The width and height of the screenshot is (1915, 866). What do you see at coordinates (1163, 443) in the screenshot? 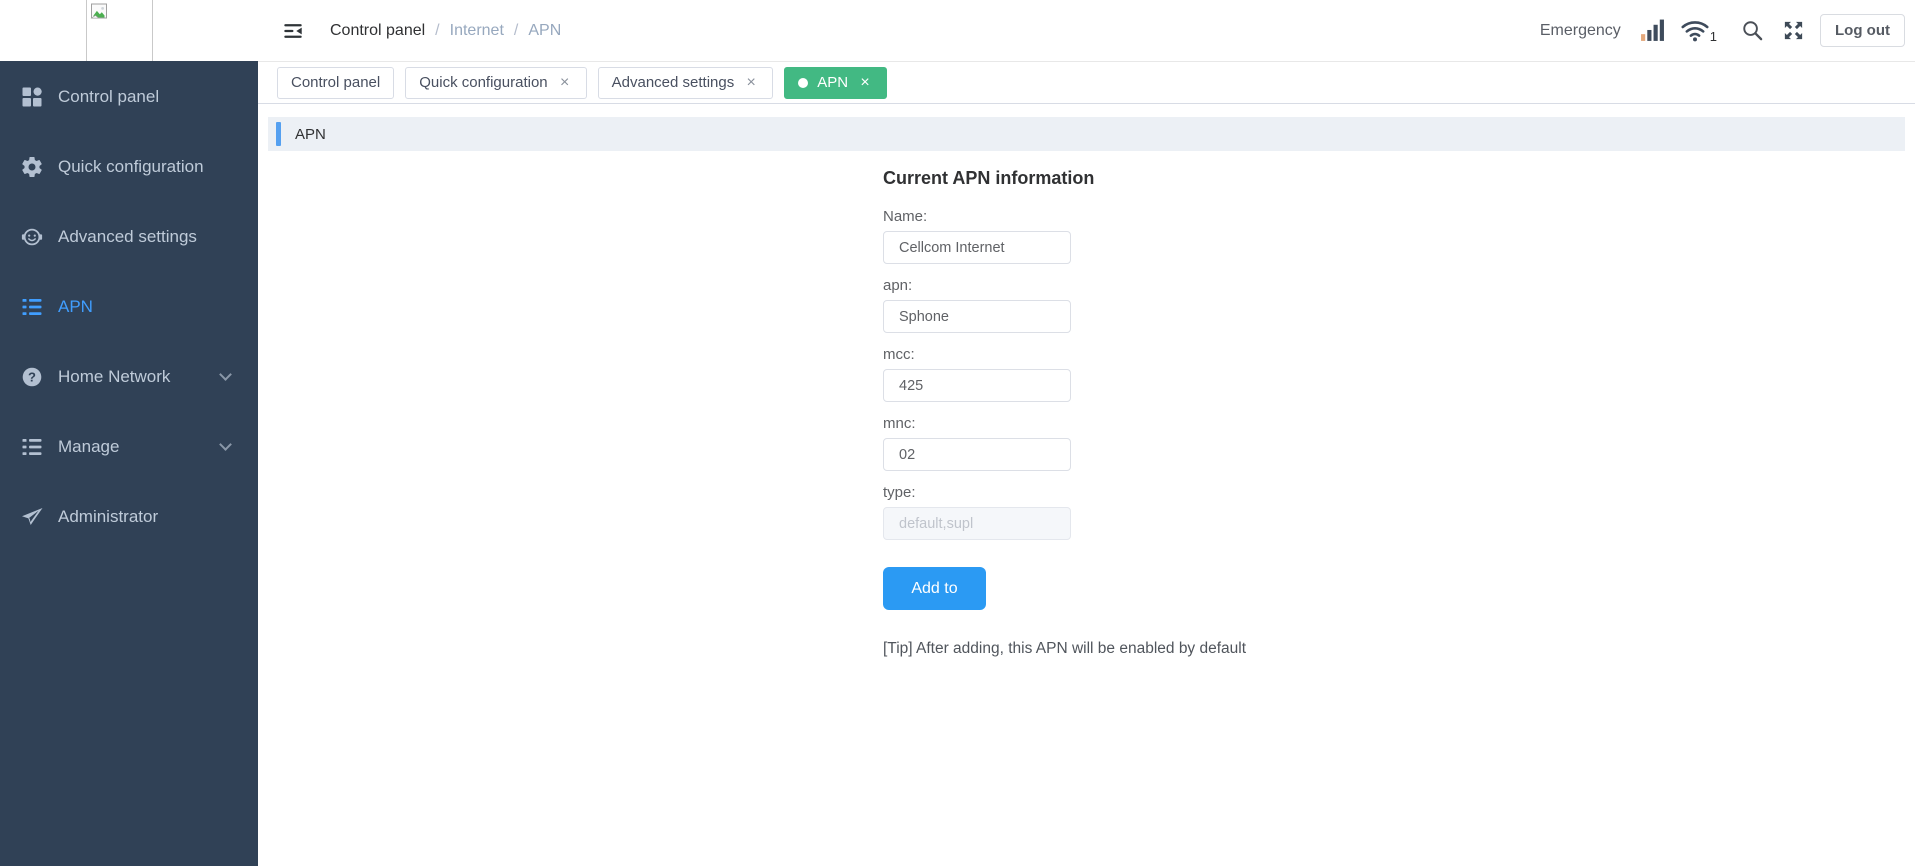
I see `form-group-mnc: mnc:` at bounding box center [1163, 443].